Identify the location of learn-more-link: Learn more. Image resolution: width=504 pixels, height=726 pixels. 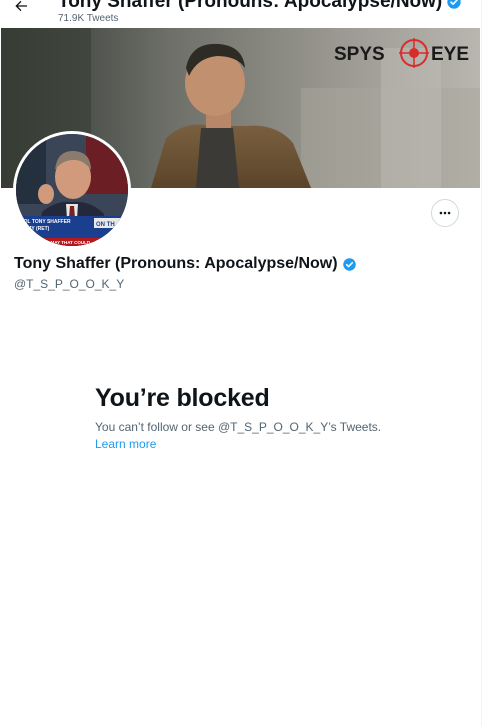
(125, 444).